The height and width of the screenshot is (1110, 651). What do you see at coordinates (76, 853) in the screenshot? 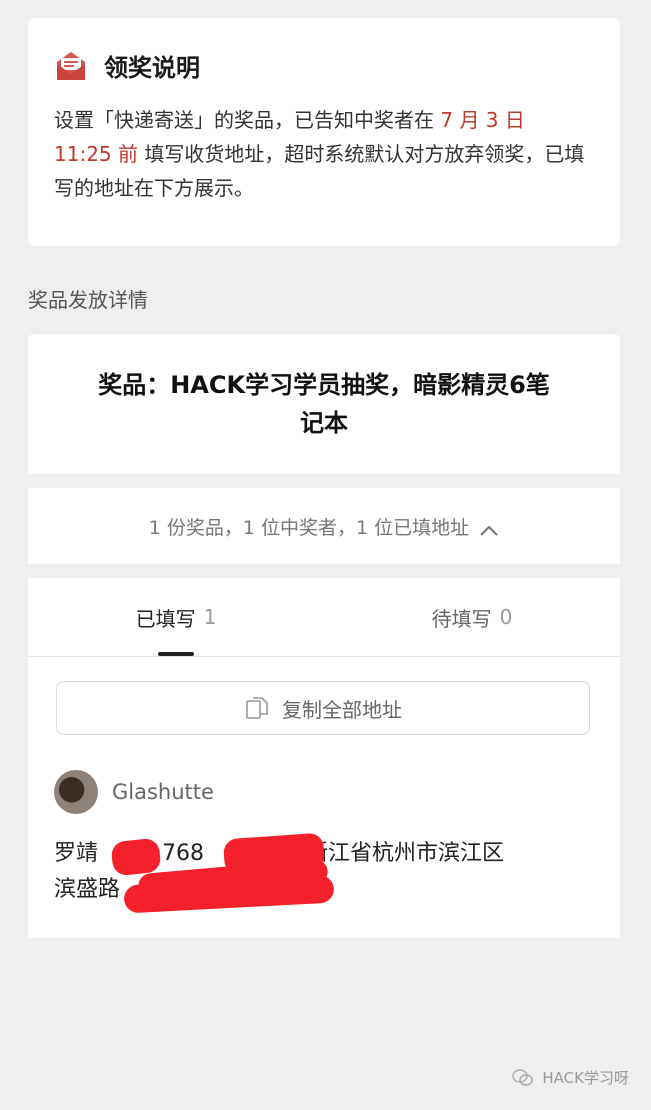
I see `address-part-name: 罗靖` at bounding box center [76, 853].